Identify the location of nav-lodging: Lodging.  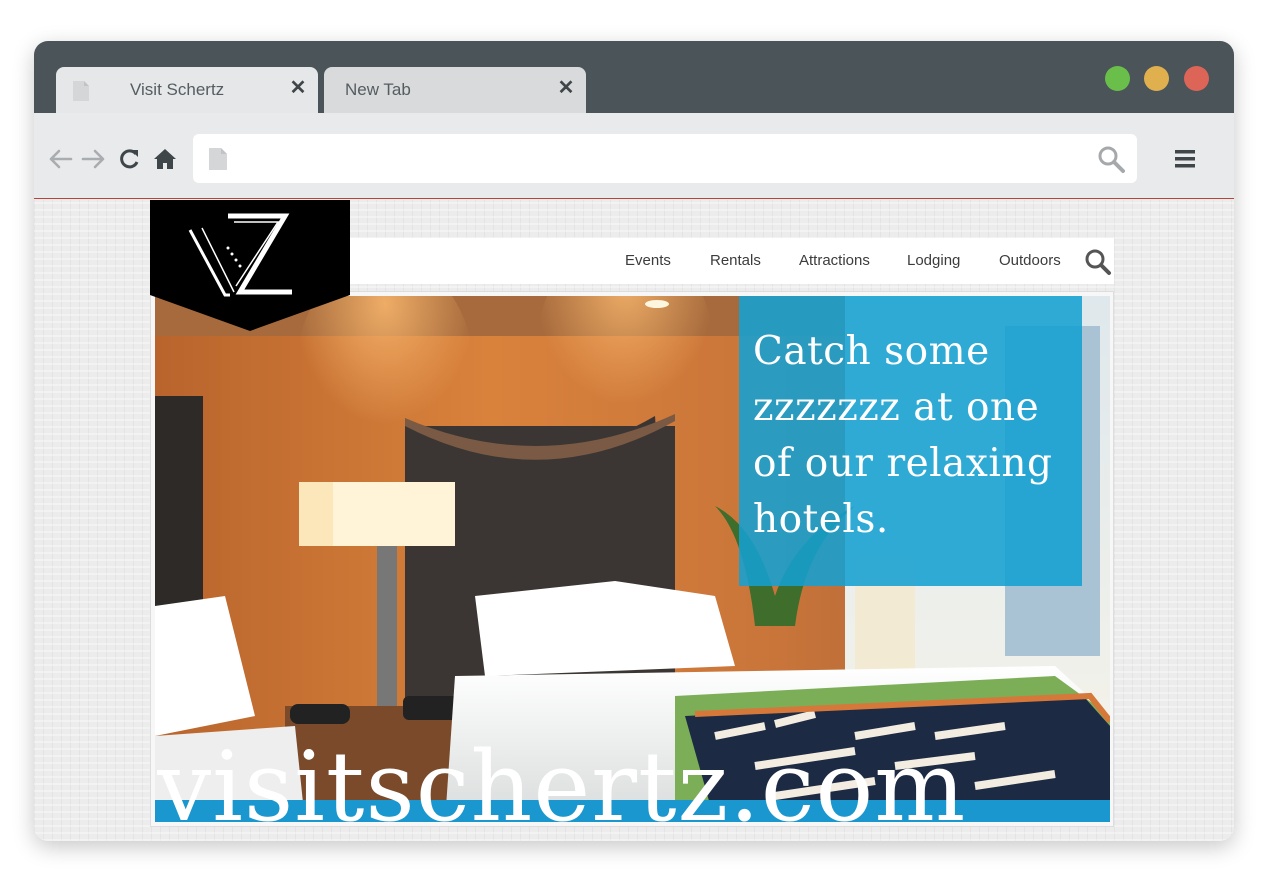
(933, 260).